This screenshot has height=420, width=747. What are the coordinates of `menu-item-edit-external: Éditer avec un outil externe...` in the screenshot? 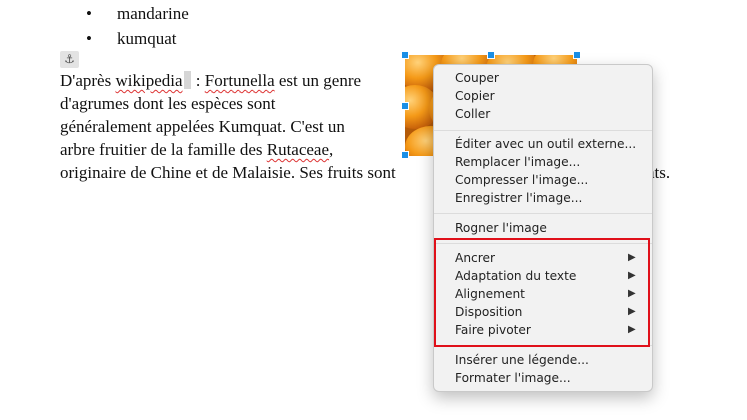 It's located at (543, 144).